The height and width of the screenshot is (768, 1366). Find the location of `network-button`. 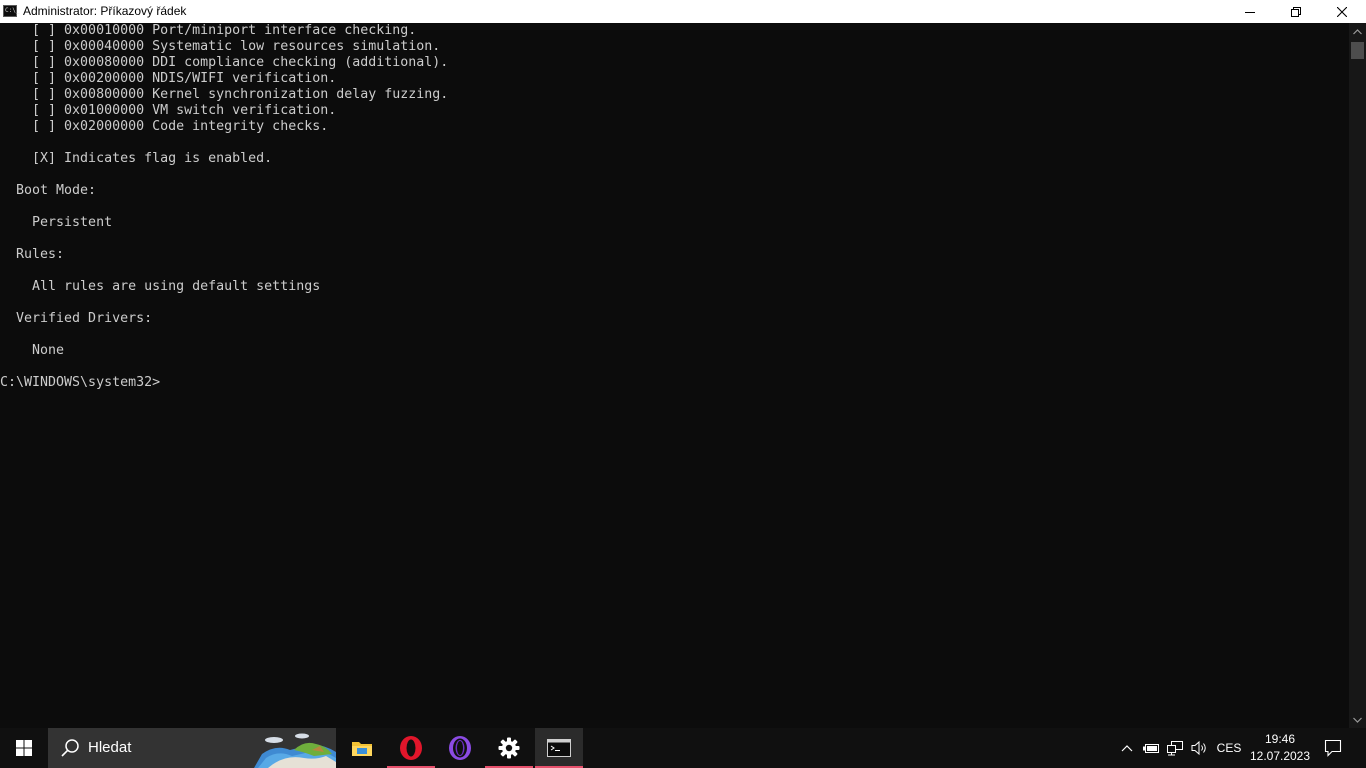

network-button is located at coordinates (1175, 748).